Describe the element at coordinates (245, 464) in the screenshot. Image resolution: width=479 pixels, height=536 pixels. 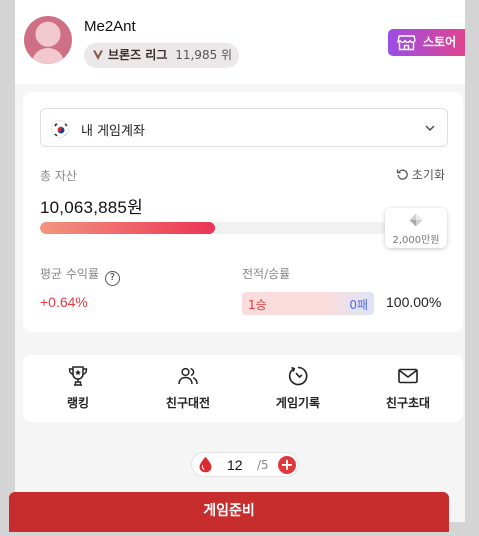
I see `energy-counter: 12 /5 +` at that location.